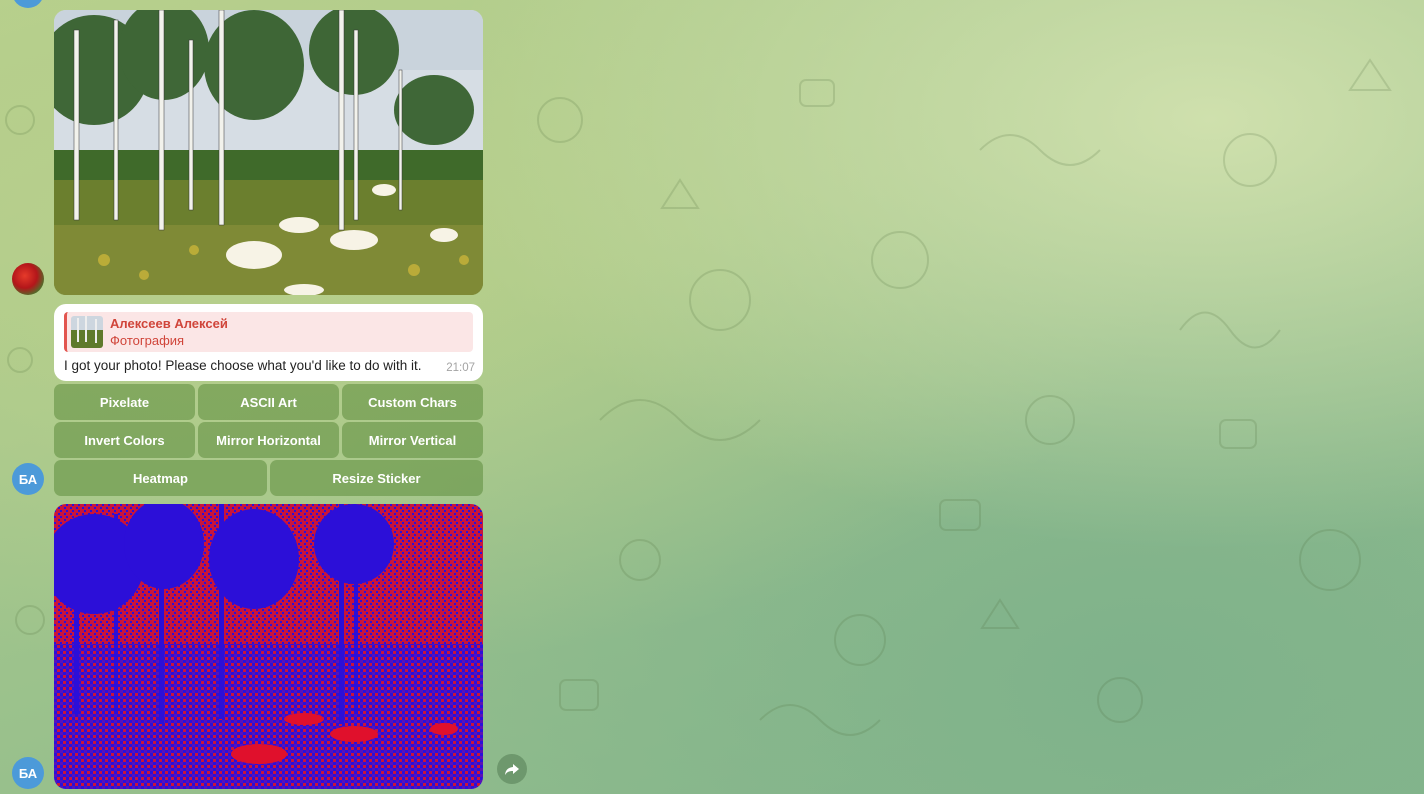 The height and width of the screenshot is (794, 1424). What do you see at coordinates (147, 340) in the screenshot?
I see `reply-caption: Фотография` at bounding box center [147, 340].